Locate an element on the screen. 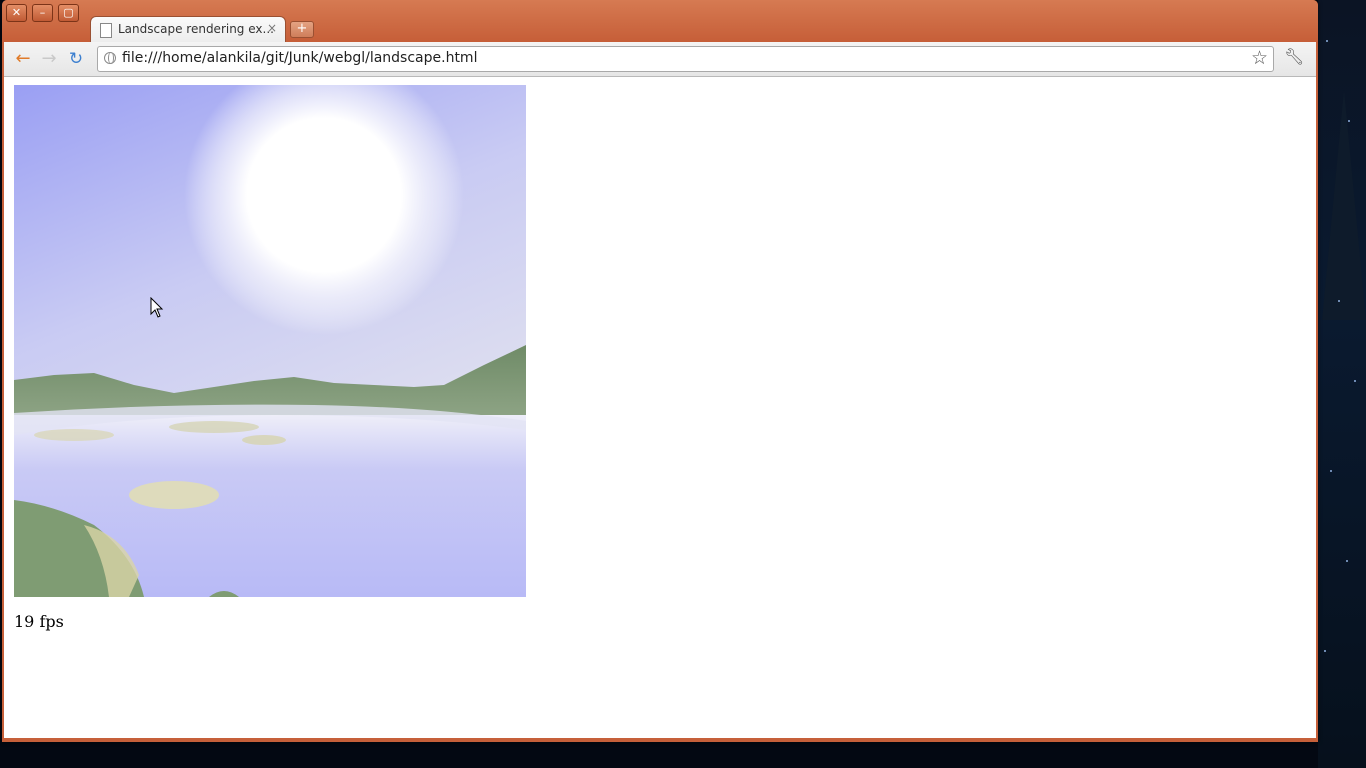  desktop-wallpaper is located at coordinates (1342, 384).